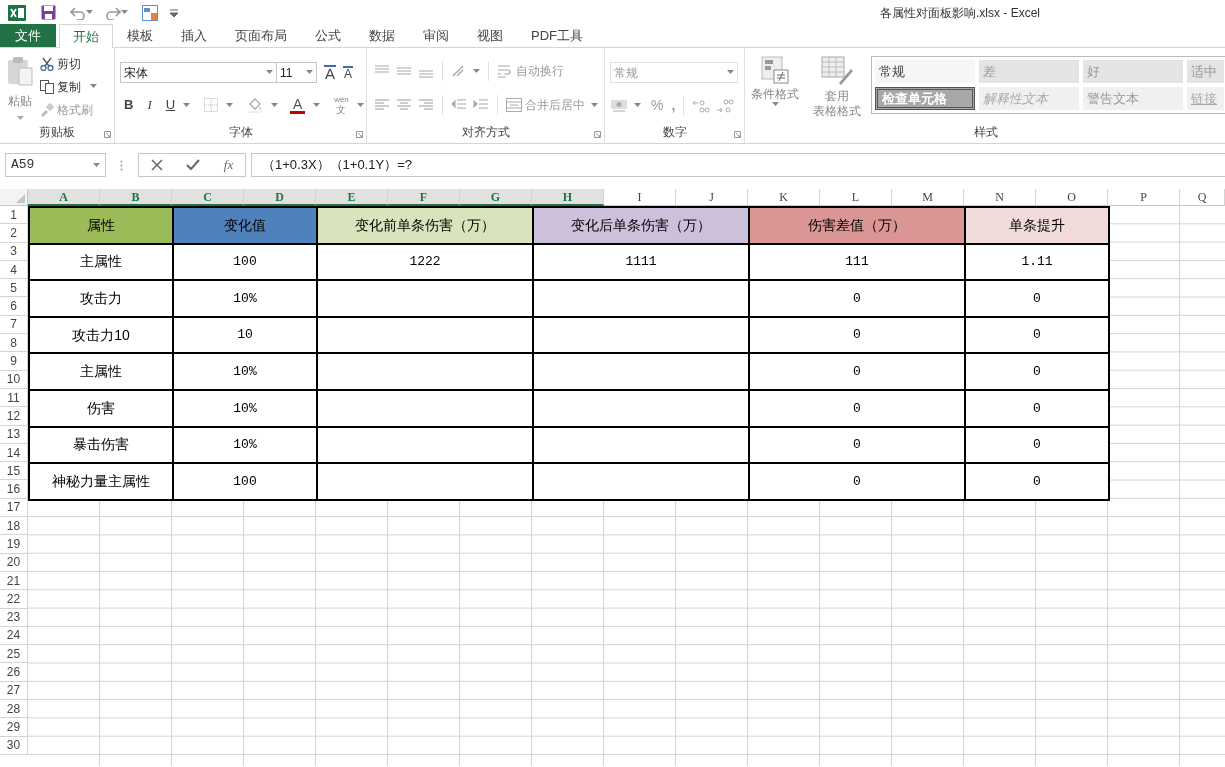 This screenshot has width=1225, height=767. I want to click on row-header: 24, so click(14, 636).